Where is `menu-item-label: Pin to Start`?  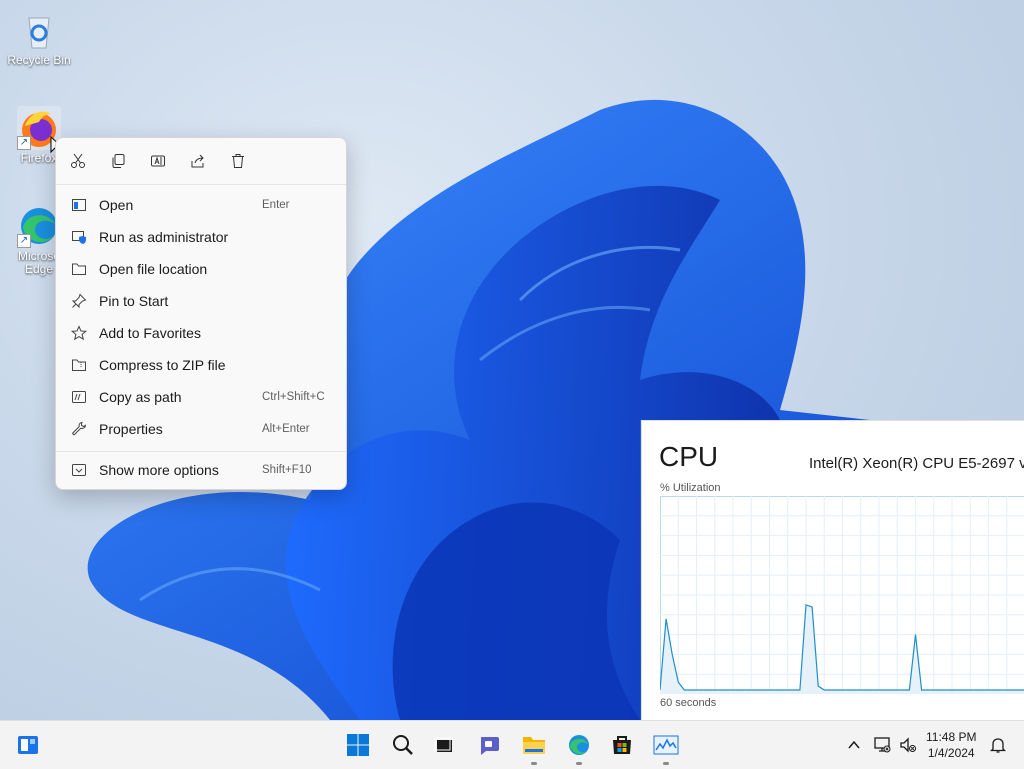 menu-item-label: Pin to Start is located at coordinates (133, 301).